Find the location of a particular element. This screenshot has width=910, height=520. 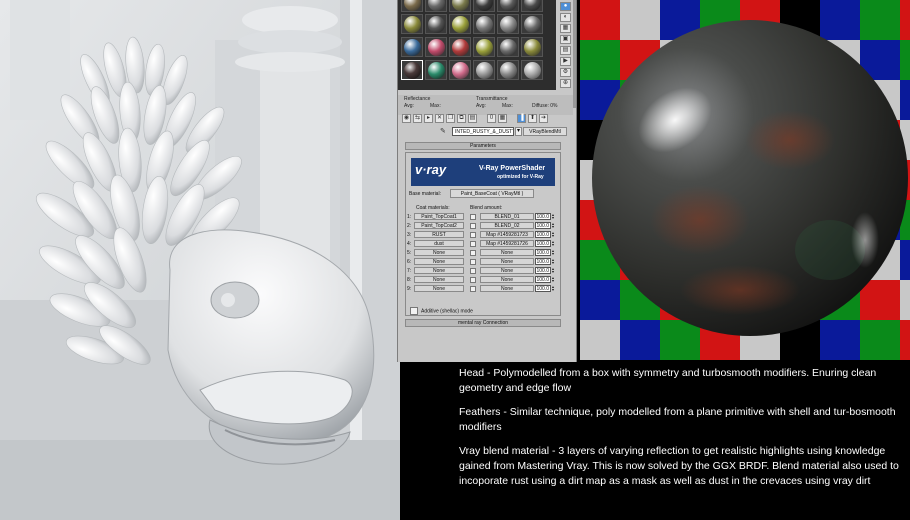

make-copy-icon: ❐ is located at coordinates (450, 118).